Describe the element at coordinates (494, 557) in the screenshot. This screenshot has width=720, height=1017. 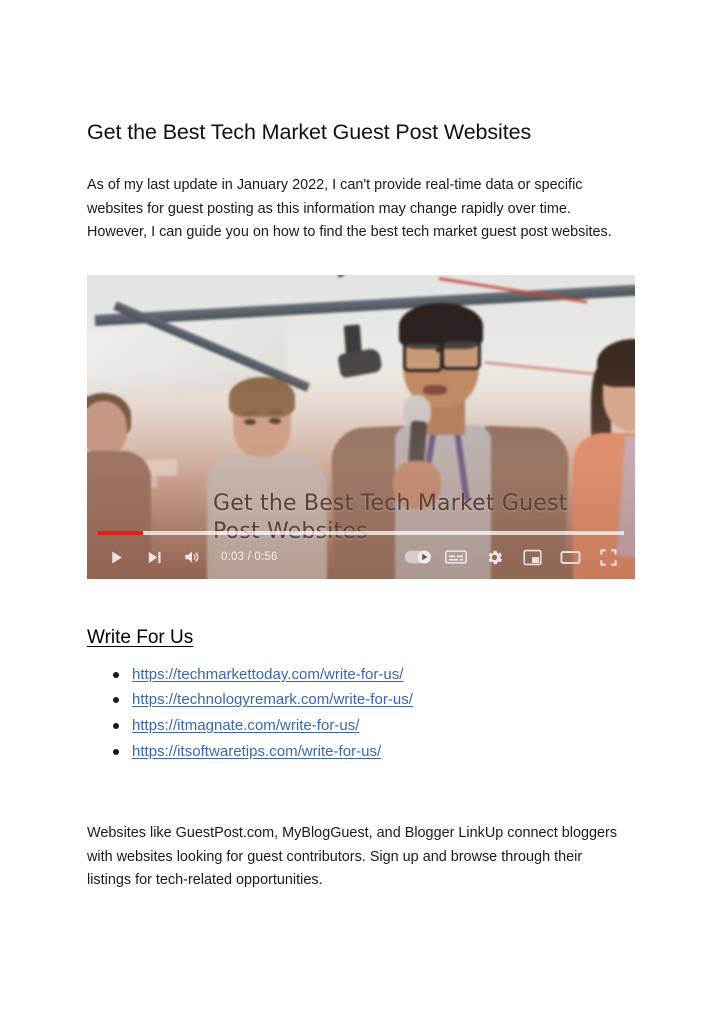
I see `settings-gear-icon` at that location.